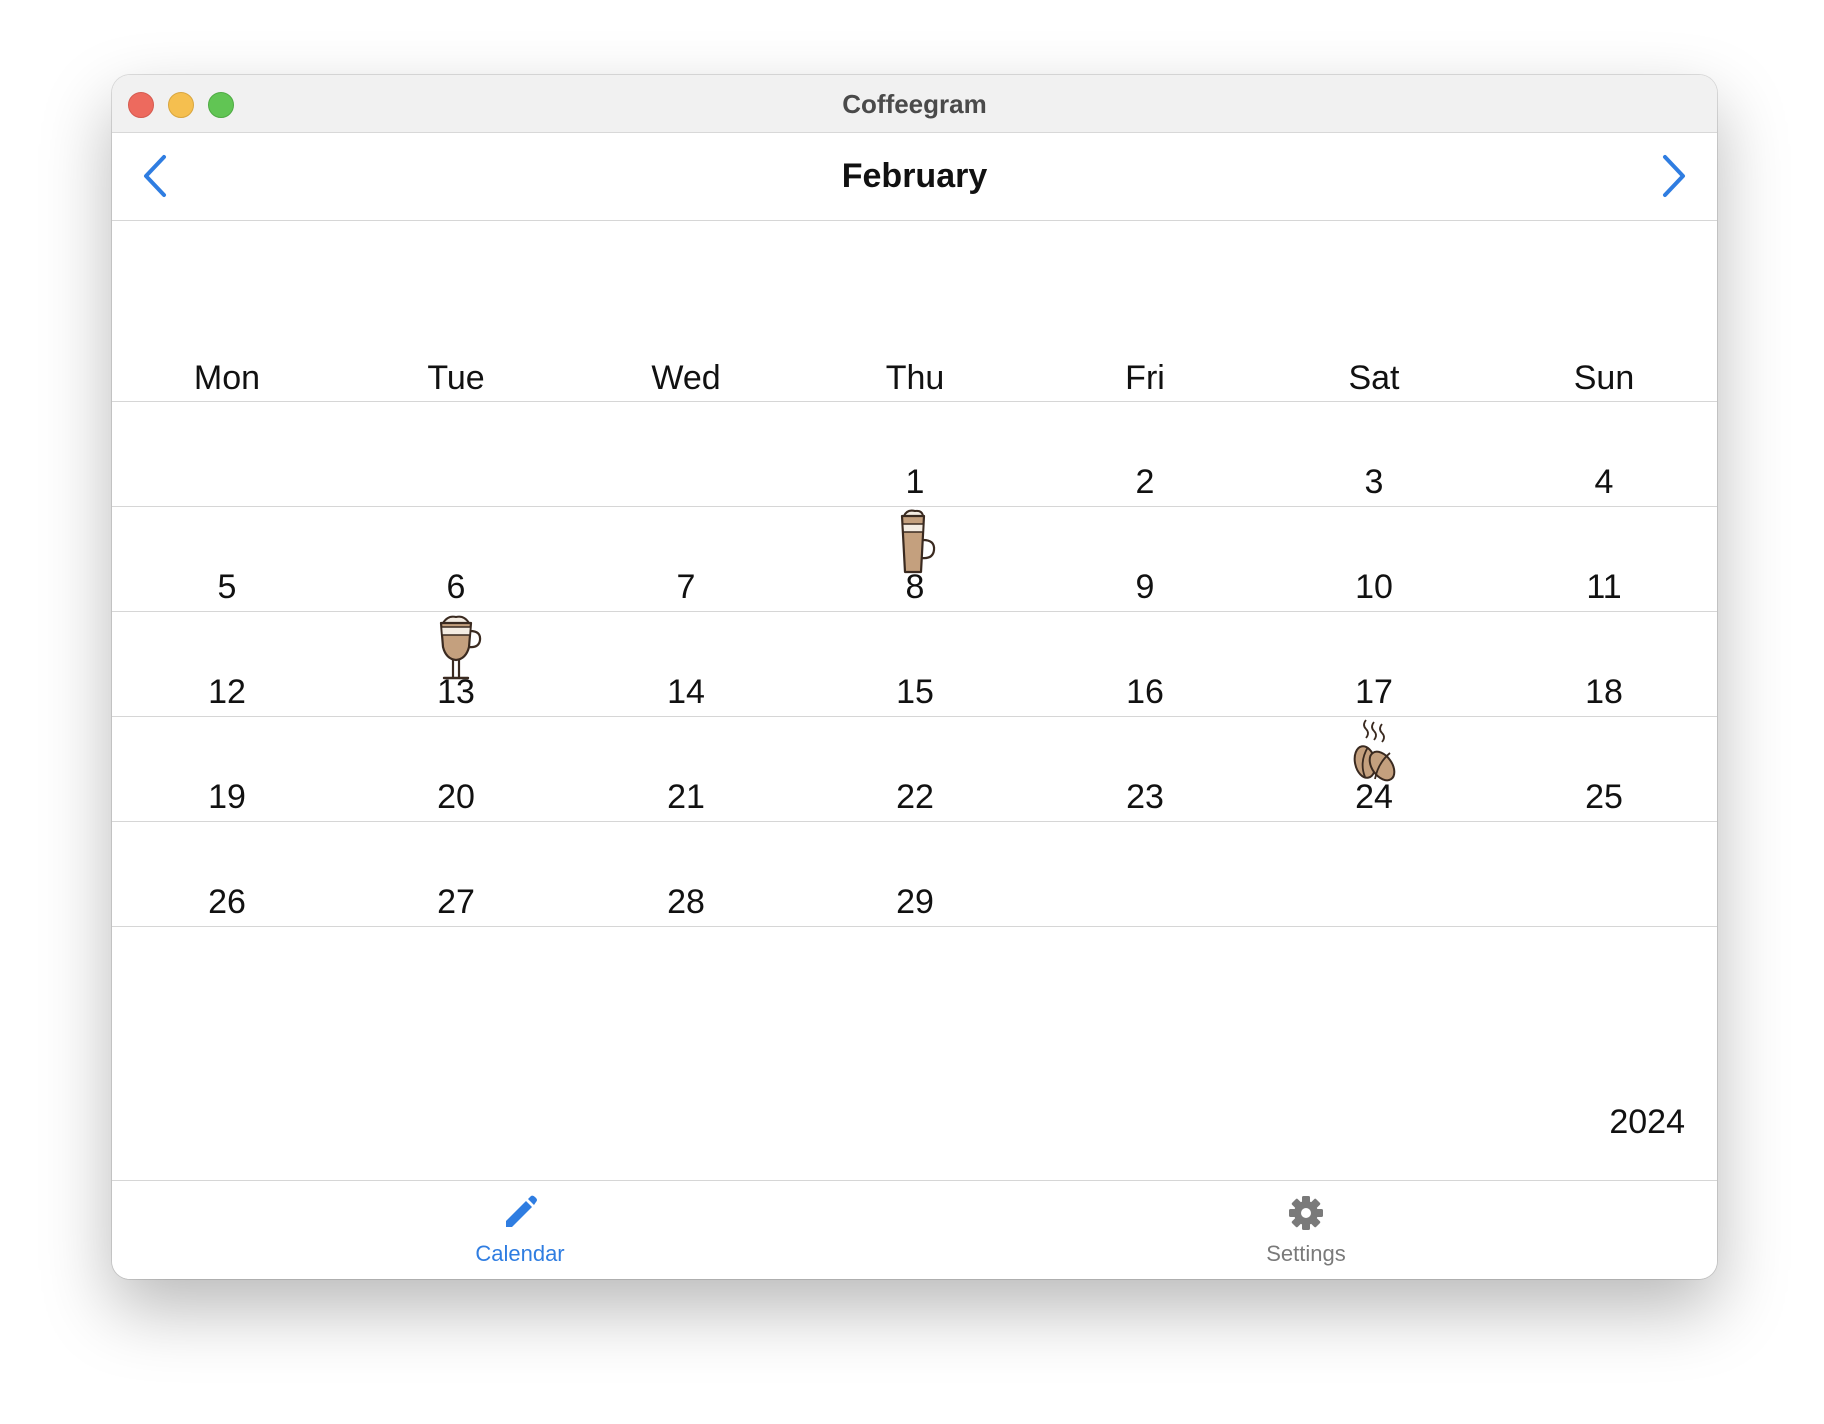 The image size is (1824, 1424). Describe the element at coordinates (1374, 482) in the screenshot. I see `day-number: 3` at that location.